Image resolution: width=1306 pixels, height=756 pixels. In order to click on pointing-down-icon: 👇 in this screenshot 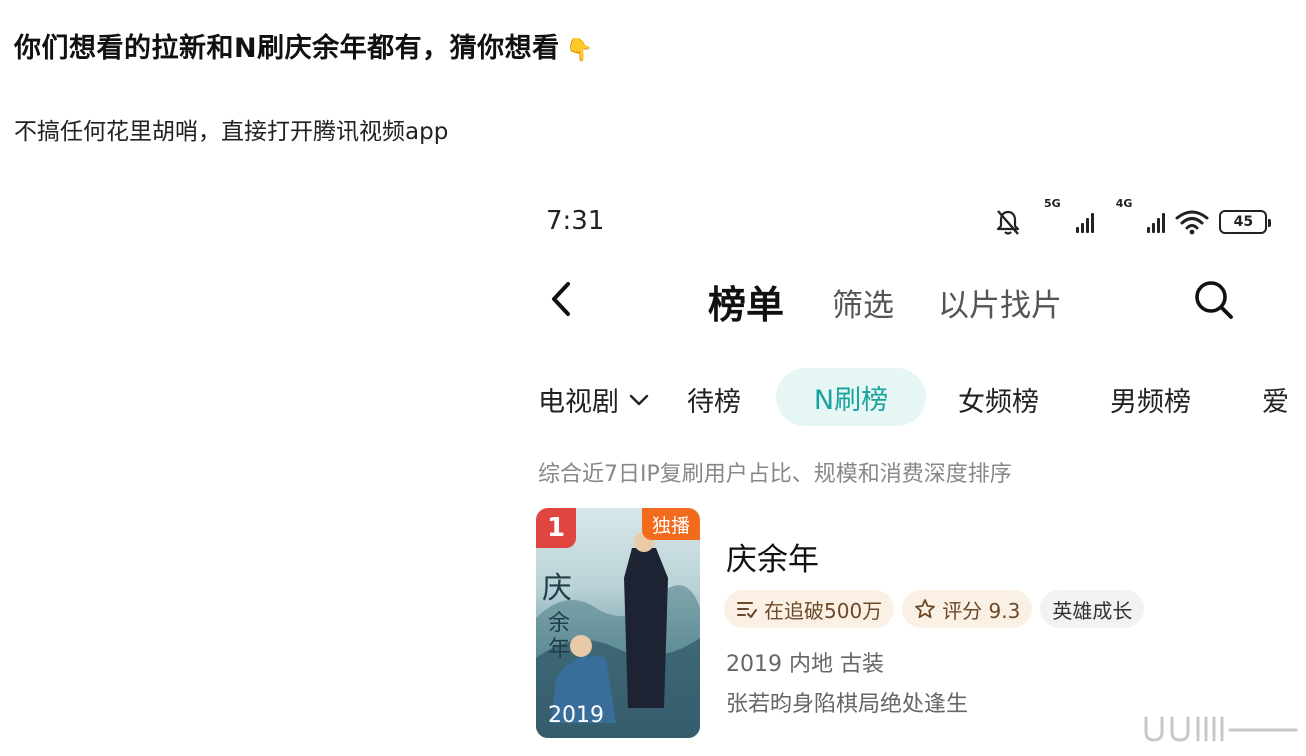, I will do `click(579, 50)`.